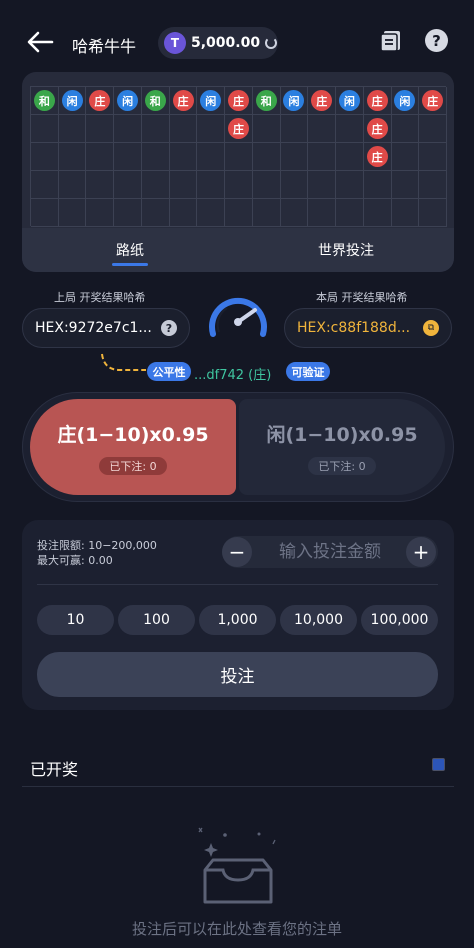  I want to click on road-tabs: 路纸 世界投注, so click(238, 250).